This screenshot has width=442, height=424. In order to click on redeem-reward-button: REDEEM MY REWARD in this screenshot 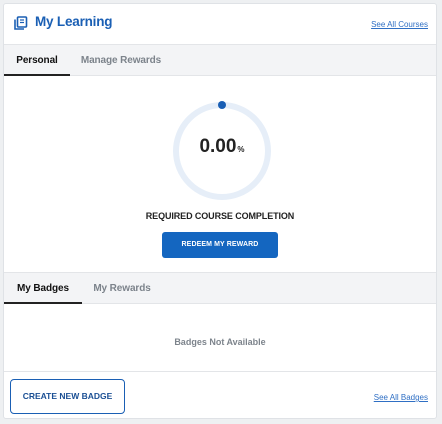, I will do `click(220, 245)`.